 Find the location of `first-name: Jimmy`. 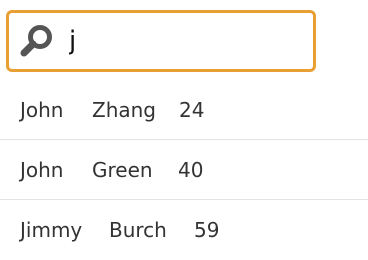

first-name: Jimmy is located at coordinates (51, 230).